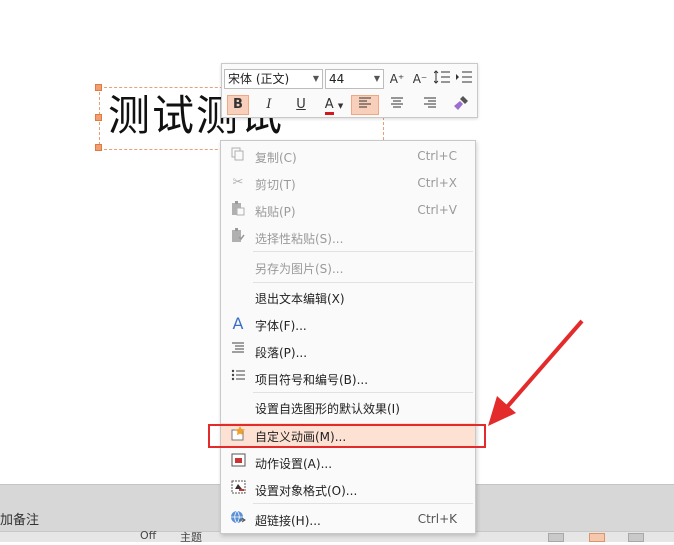 The image size is (674, 545). Describe the element at coordinates (98, 117) in the screenshot. I see `resize-handle-ml` at that location.